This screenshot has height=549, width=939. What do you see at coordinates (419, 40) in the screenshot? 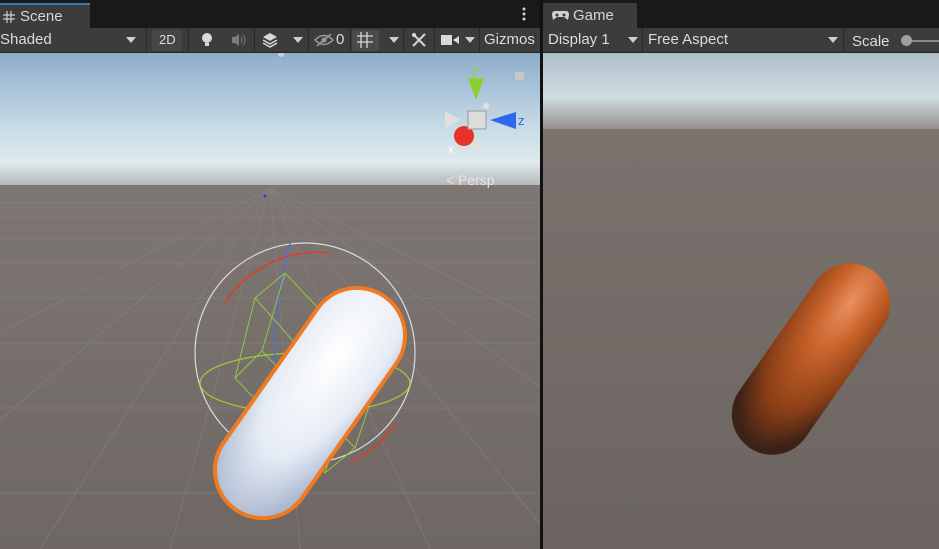
I see `tools-icon` at bounding box center [419, 40].